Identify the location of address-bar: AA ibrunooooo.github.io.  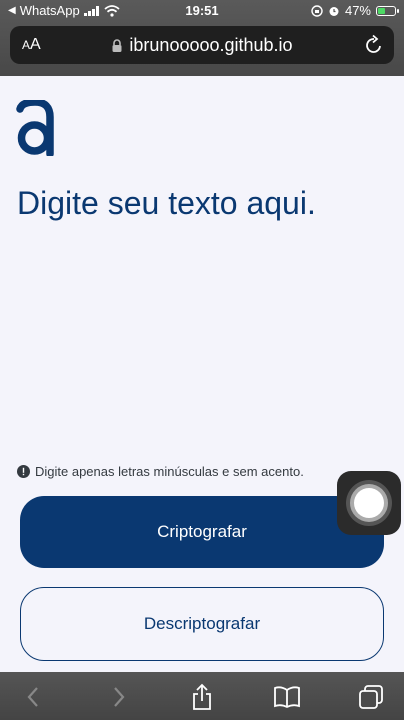
(202, 45).